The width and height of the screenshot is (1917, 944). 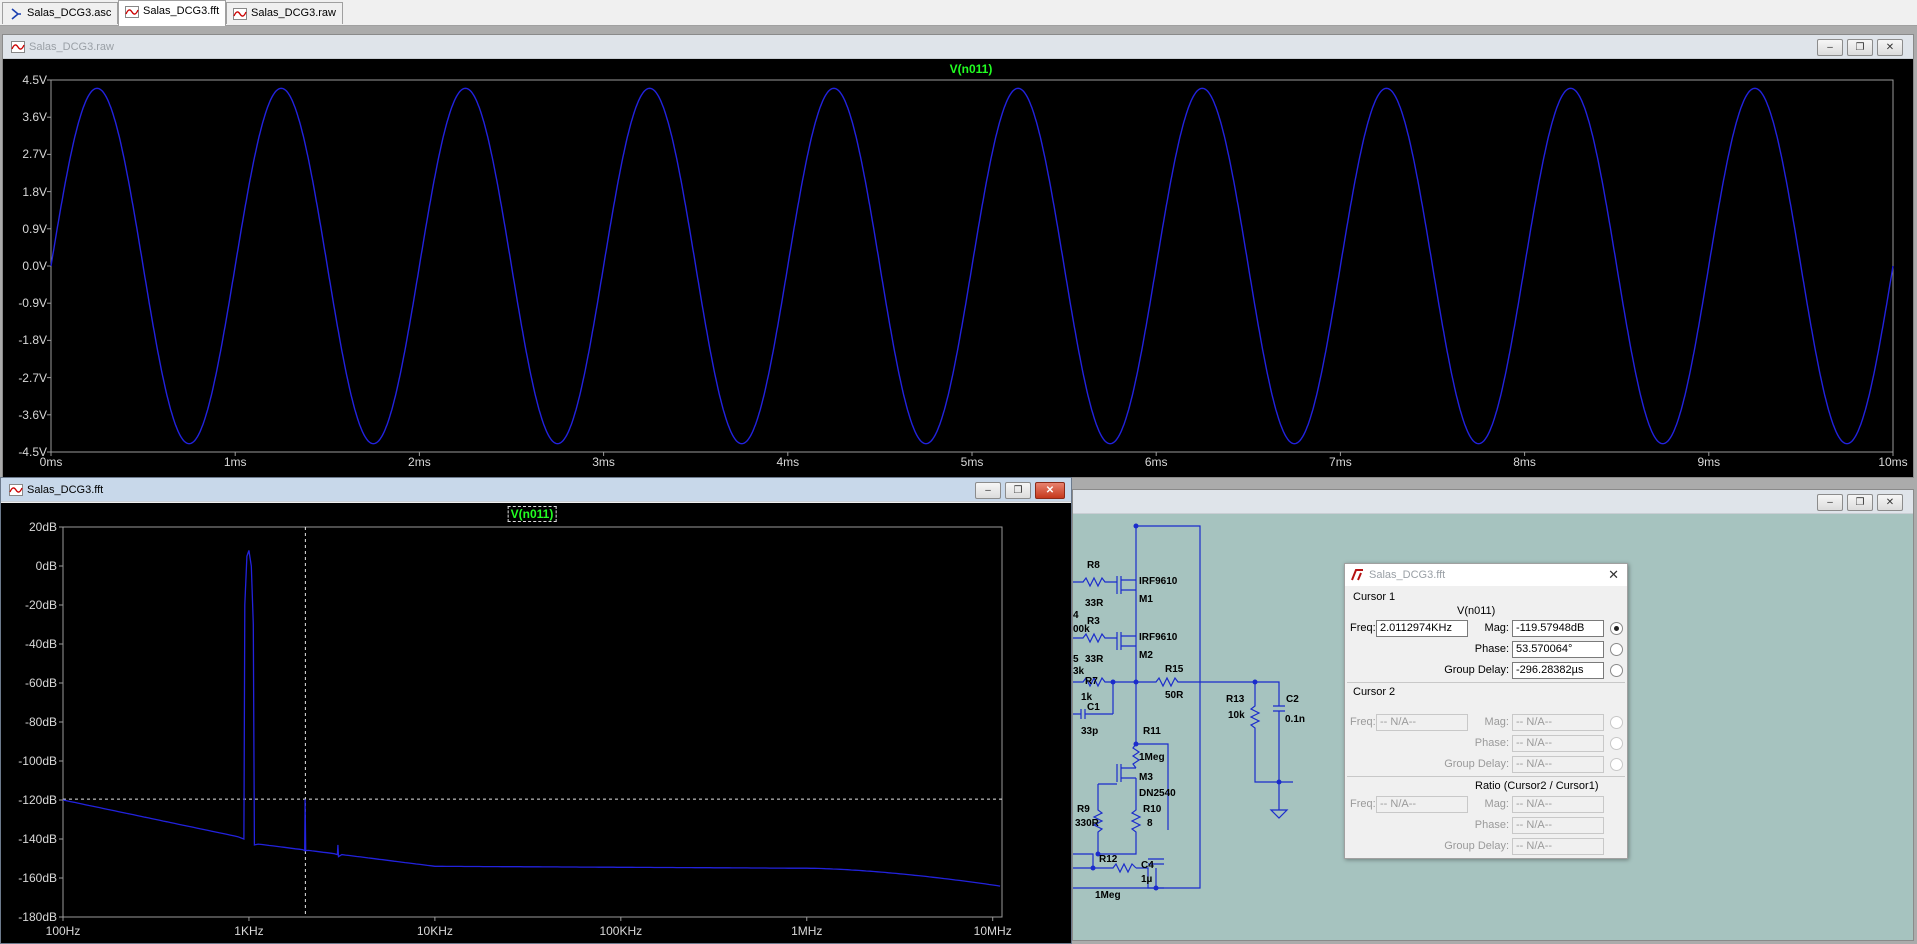 What do you see at coordinates (1407, 575) in the screenshot?
I see `dialog-title: Salas_DCG3.fft` at bounding box center [1407, 575].